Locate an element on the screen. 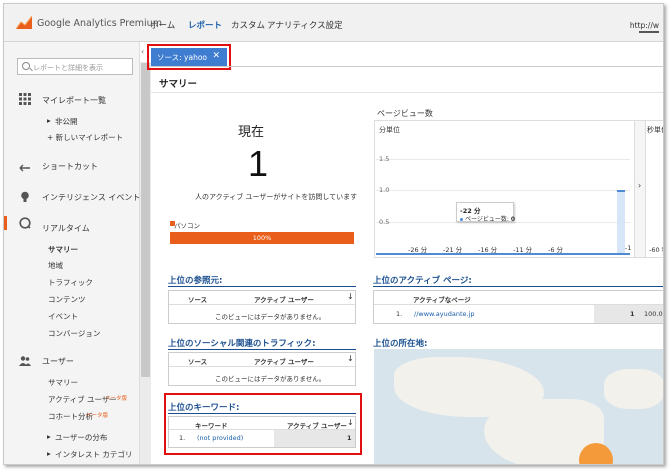  users-icon is located at coordinates (25, 361).